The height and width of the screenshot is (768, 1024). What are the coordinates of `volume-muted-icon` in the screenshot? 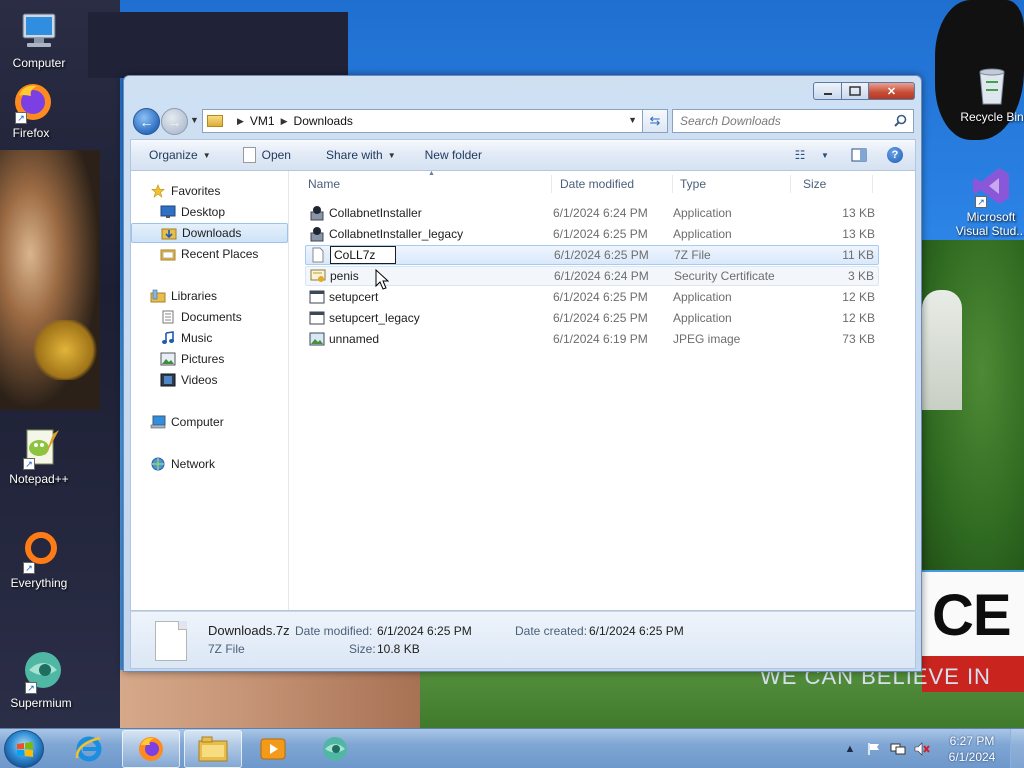 It's located at (922, 749).